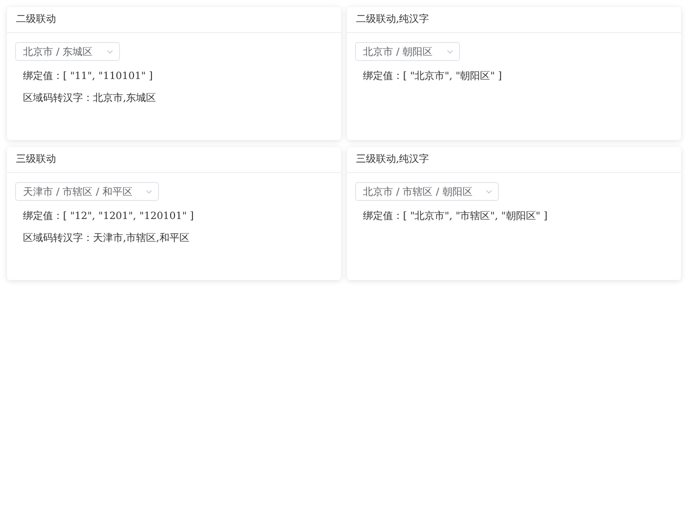 Image resolution: width=688 pixels, height=512 pixels. What do you see at coordinates (427, 191) in the screenshot?
I see `cascader-select: 北京市 / 市辖区 / 朝阳区` at bounding box center [427, 191].